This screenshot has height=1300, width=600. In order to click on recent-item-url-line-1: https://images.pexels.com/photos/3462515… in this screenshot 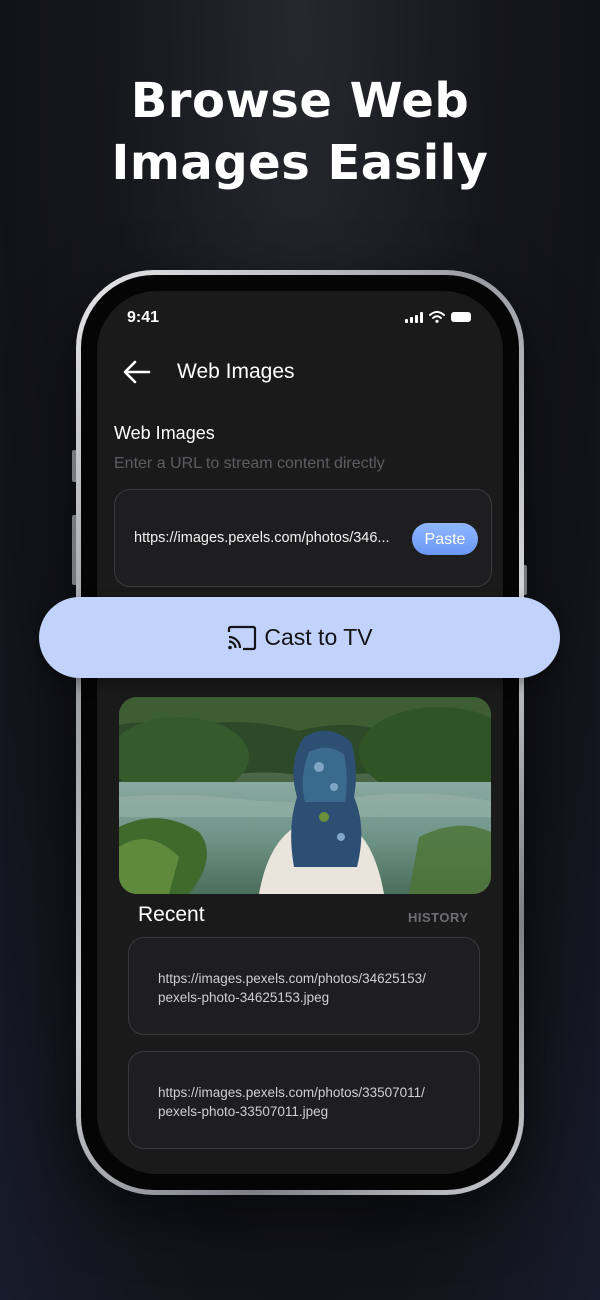, I will do `click(292, 978)`.